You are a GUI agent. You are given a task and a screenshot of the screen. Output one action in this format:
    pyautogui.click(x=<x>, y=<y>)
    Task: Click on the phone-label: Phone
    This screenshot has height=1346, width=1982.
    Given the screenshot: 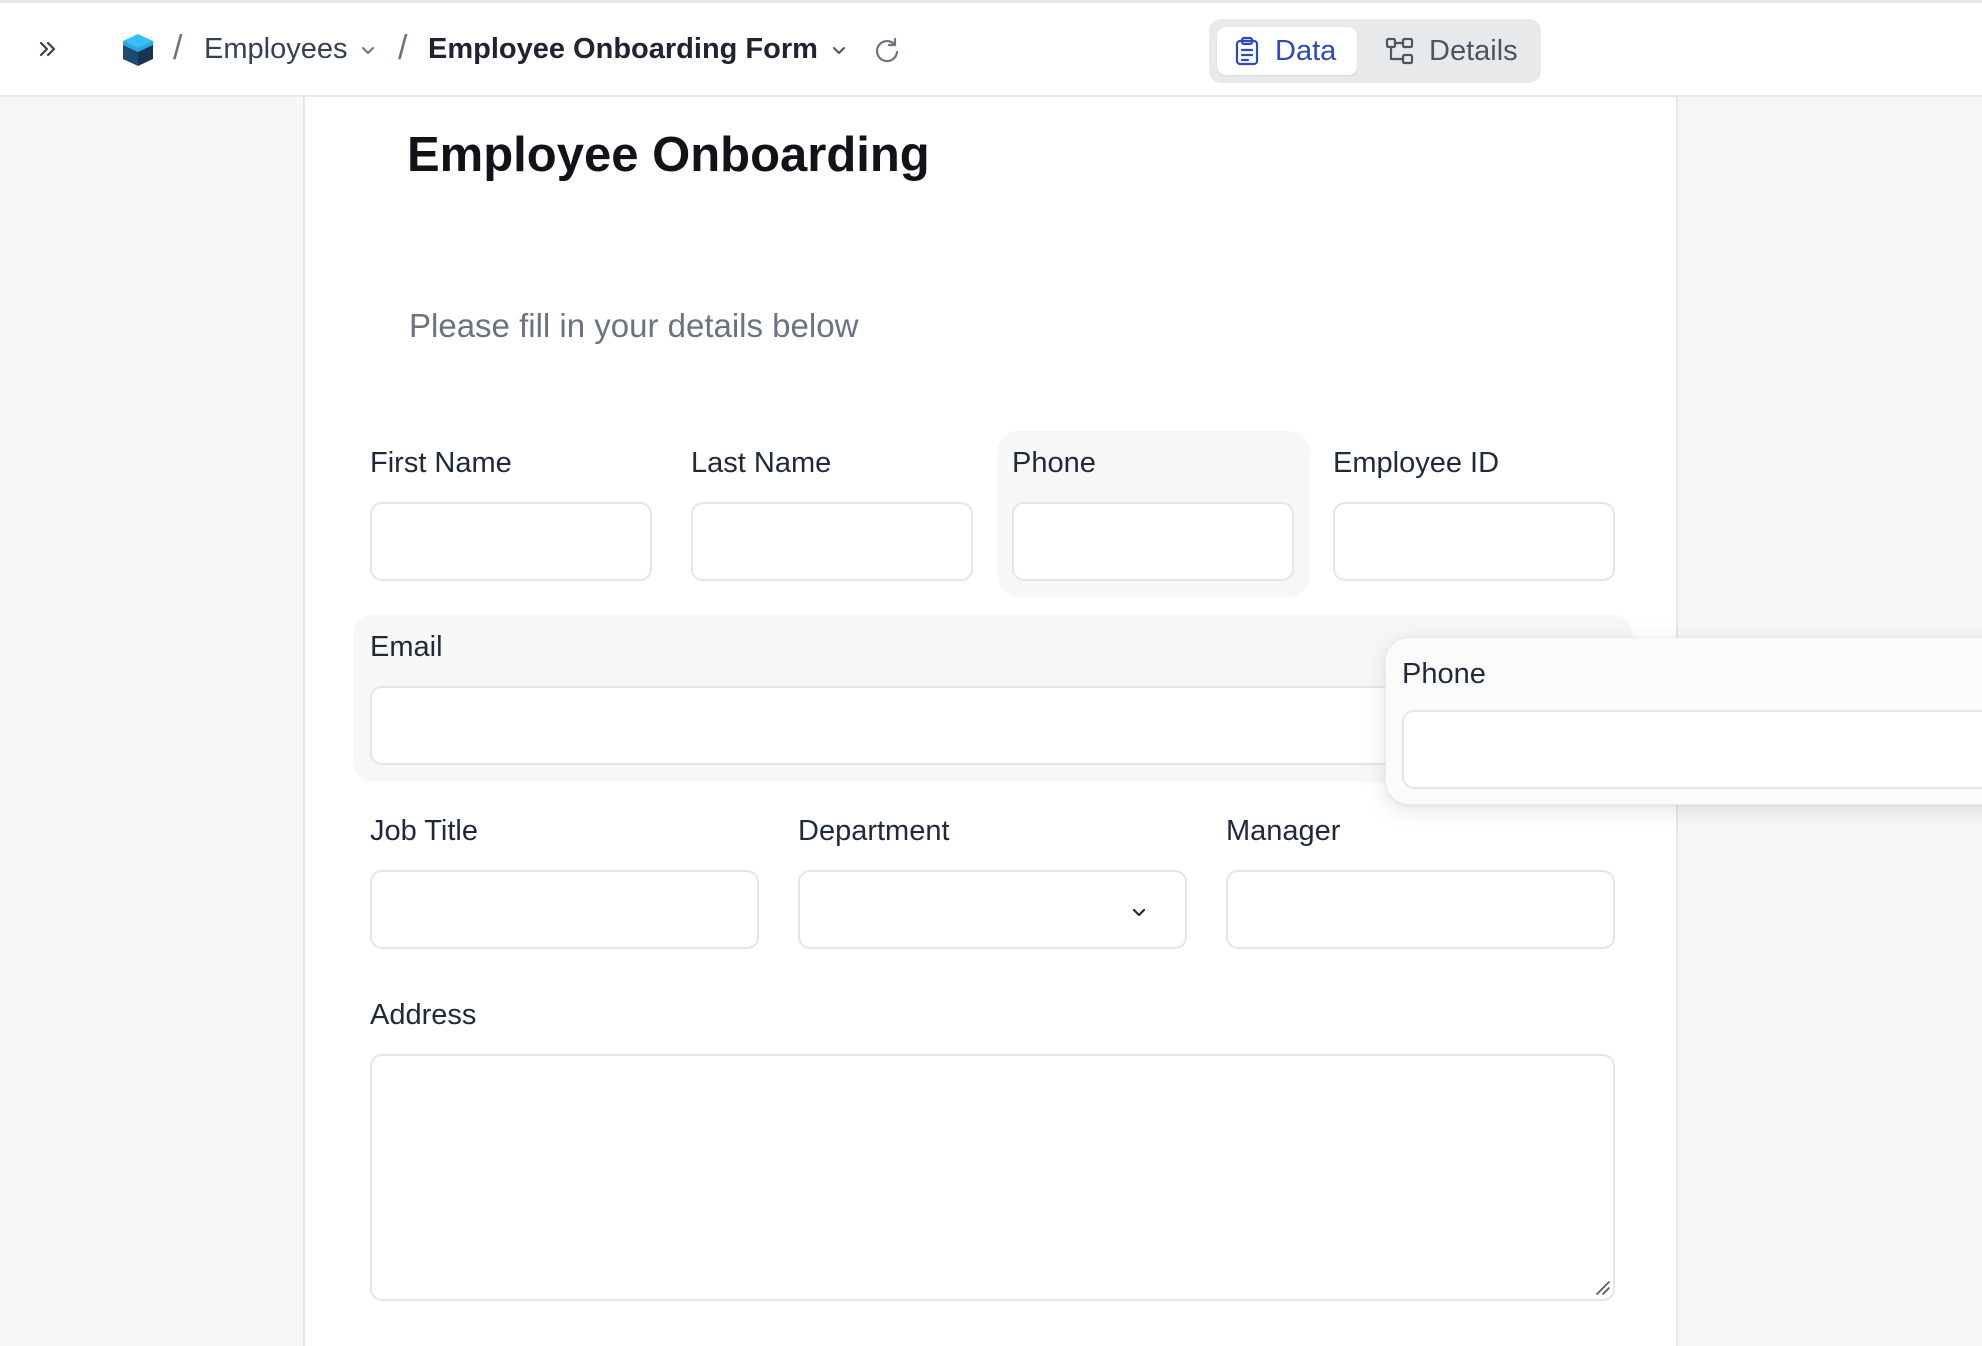 What is the action you would take?
    pyautogui.click(x=1054, y=463)
    